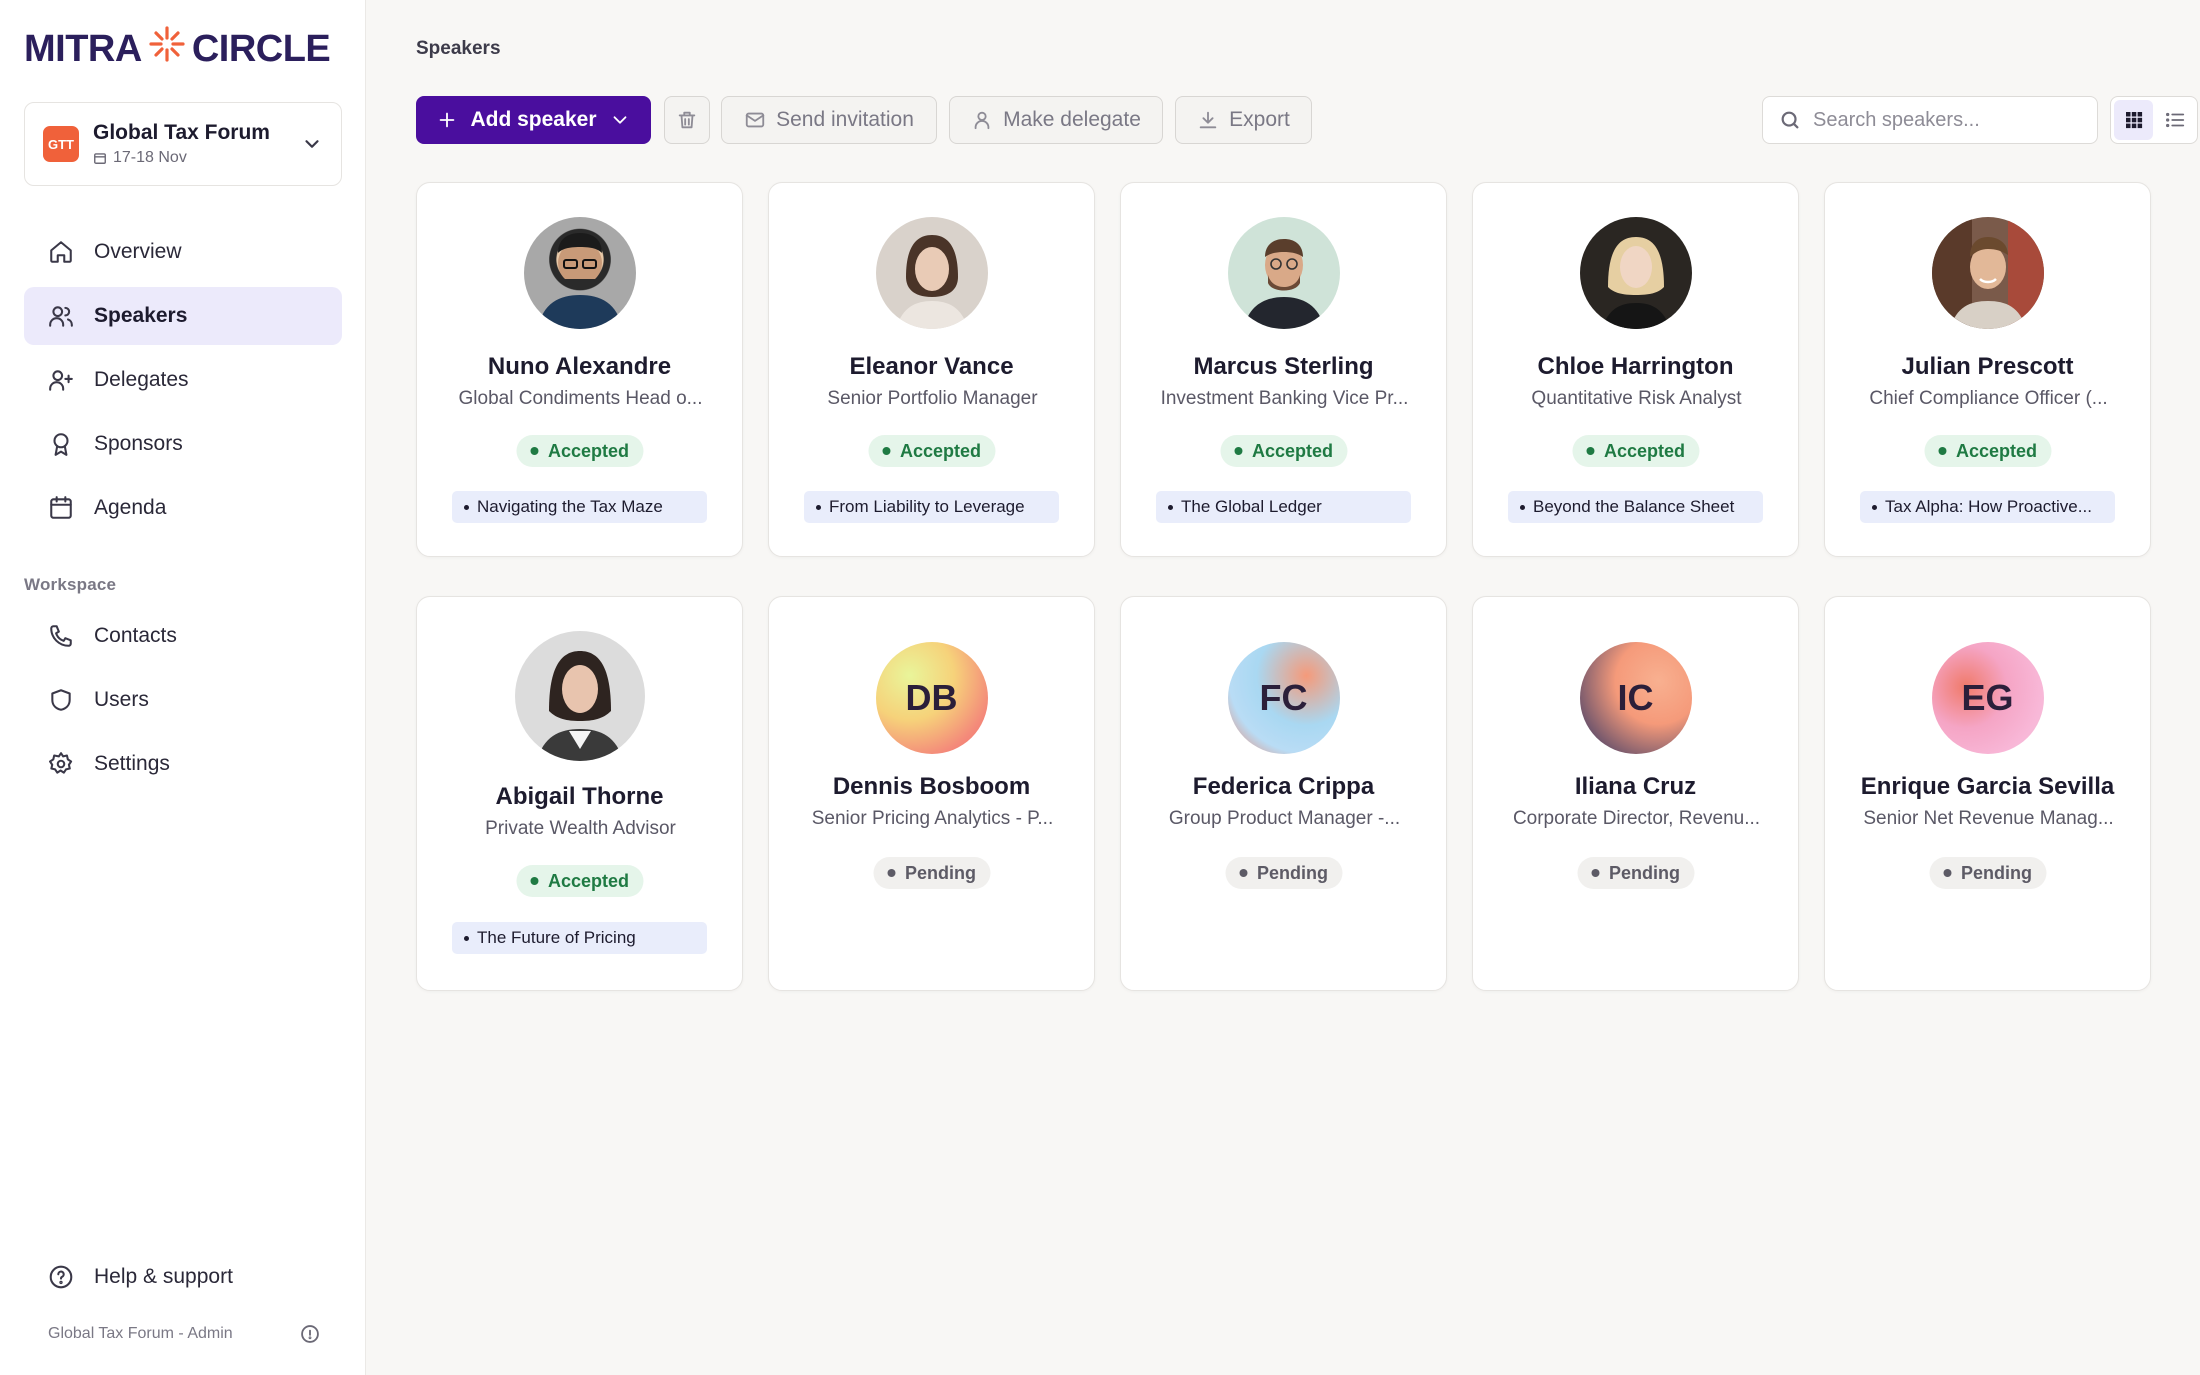 The image size is (2200, 1375). I want to click on speaker-role: Senior Portfolio Manager, so click(932, 398).